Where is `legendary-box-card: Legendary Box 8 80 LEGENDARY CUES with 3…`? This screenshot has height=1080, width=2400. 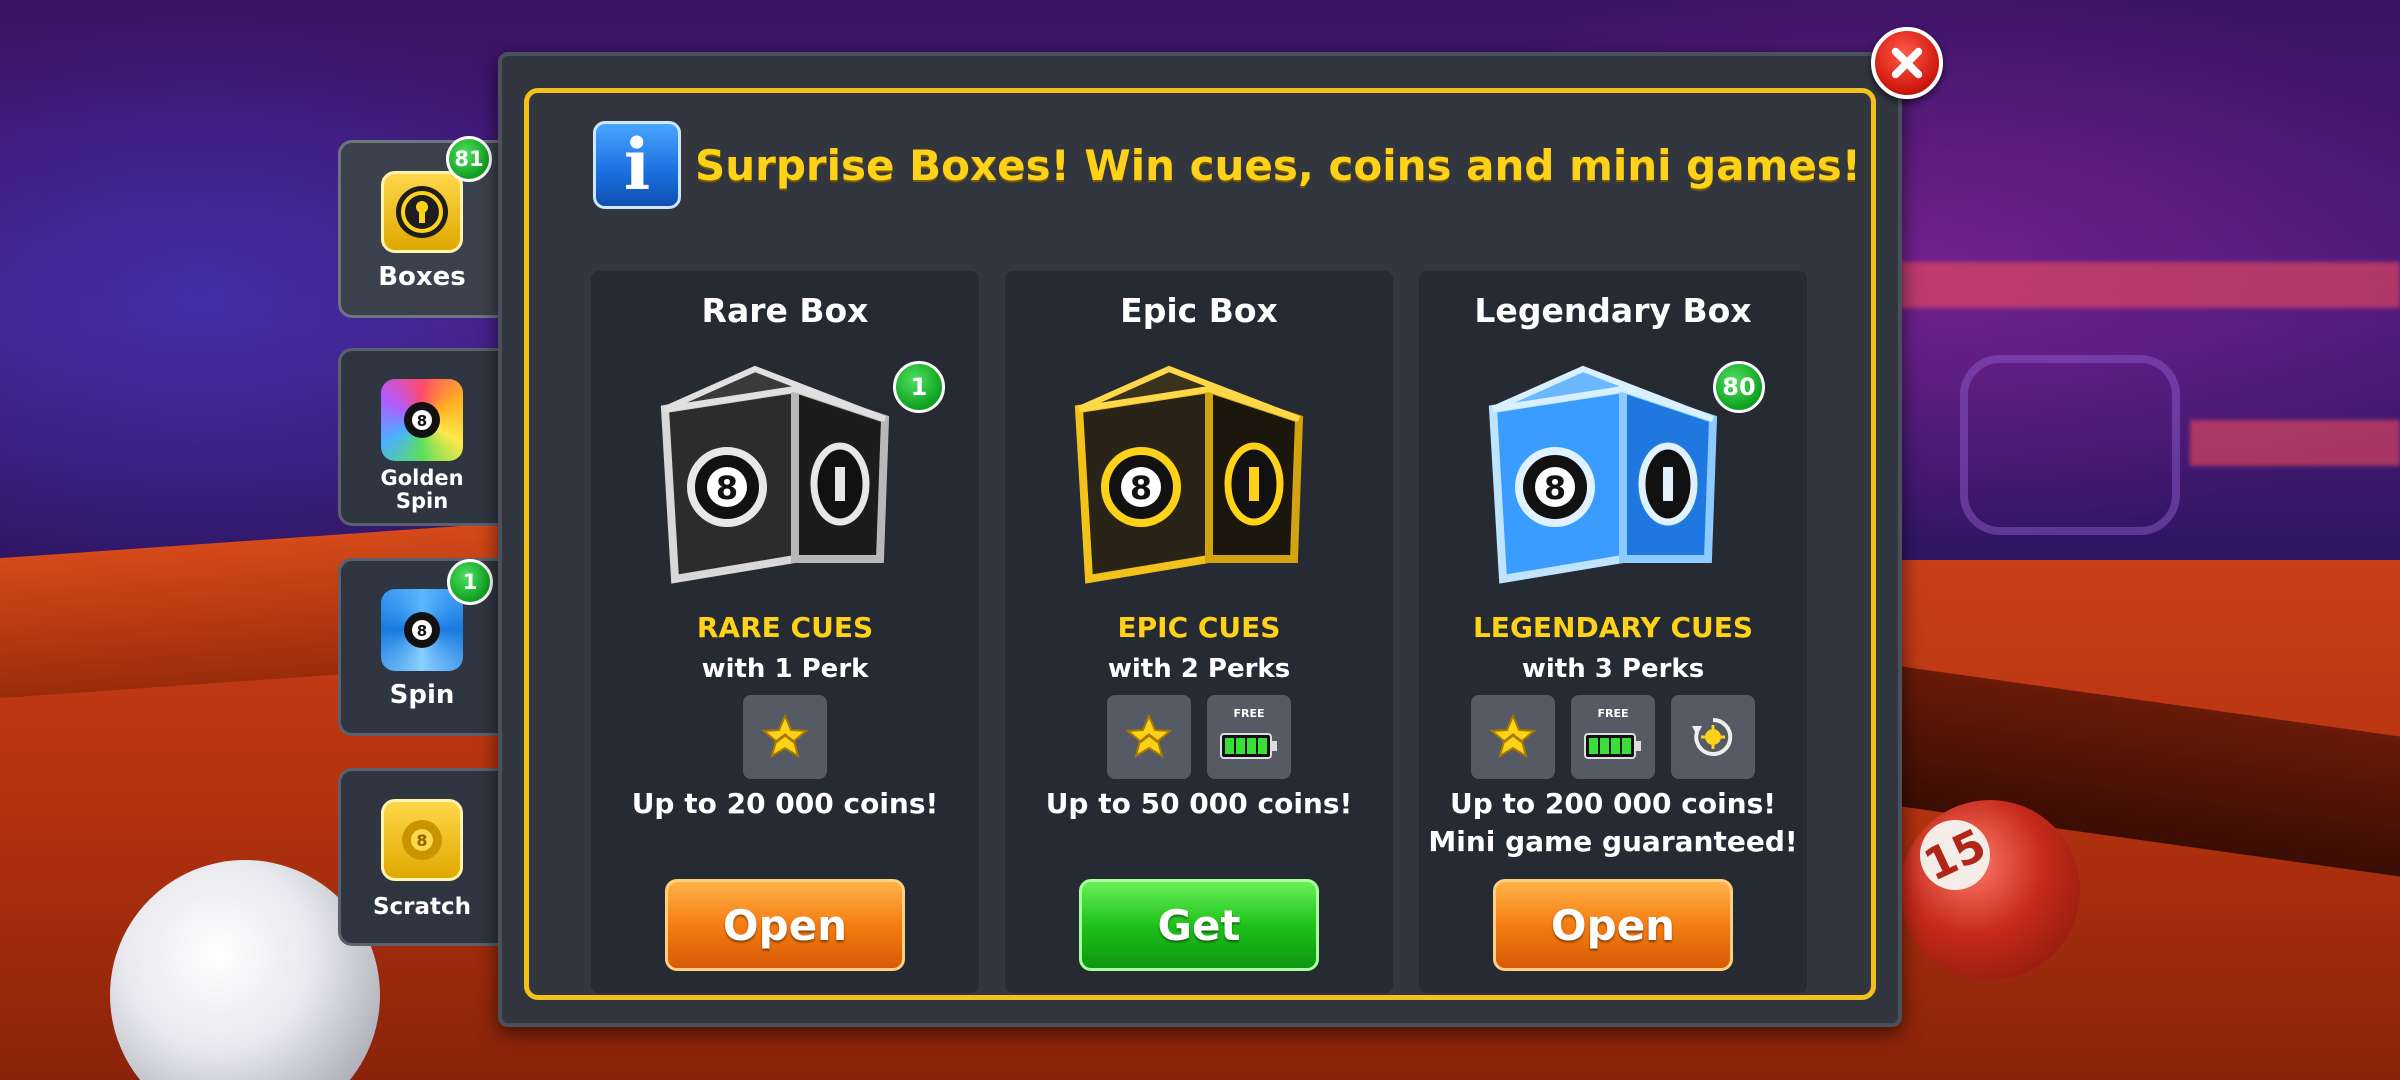
legendary-box-card: Legendary Box 8 80 LEGENDARY CUES with 3… is located at coordinates (1613, 632).